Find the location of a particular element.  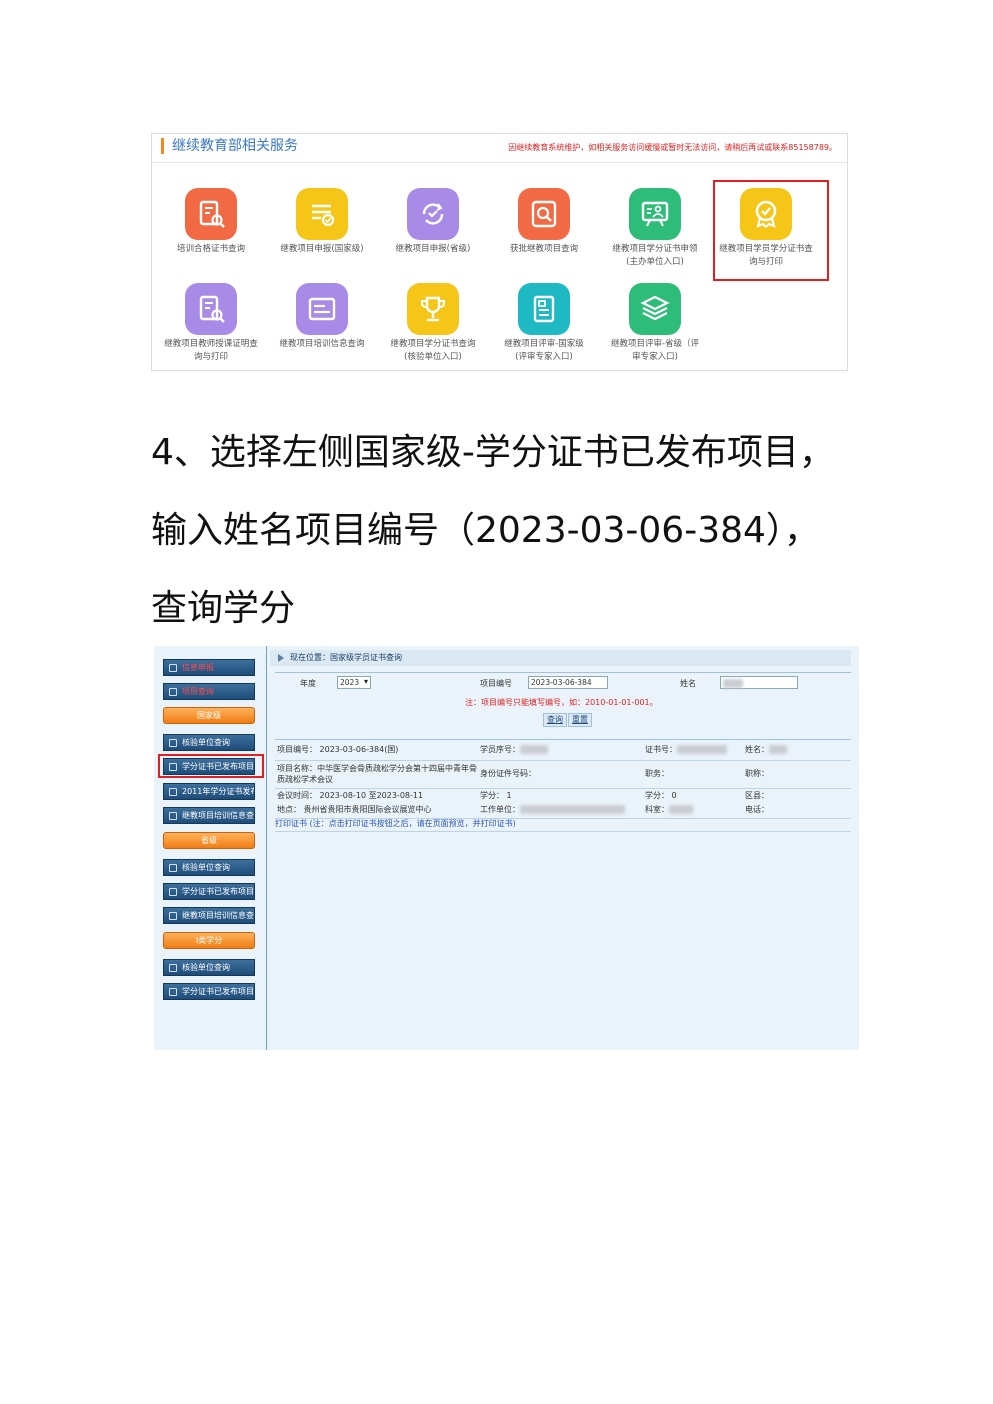

service-provincial-review: 继教项目评审-省级（评 审专家入口) is located at coordinates (655, 323).